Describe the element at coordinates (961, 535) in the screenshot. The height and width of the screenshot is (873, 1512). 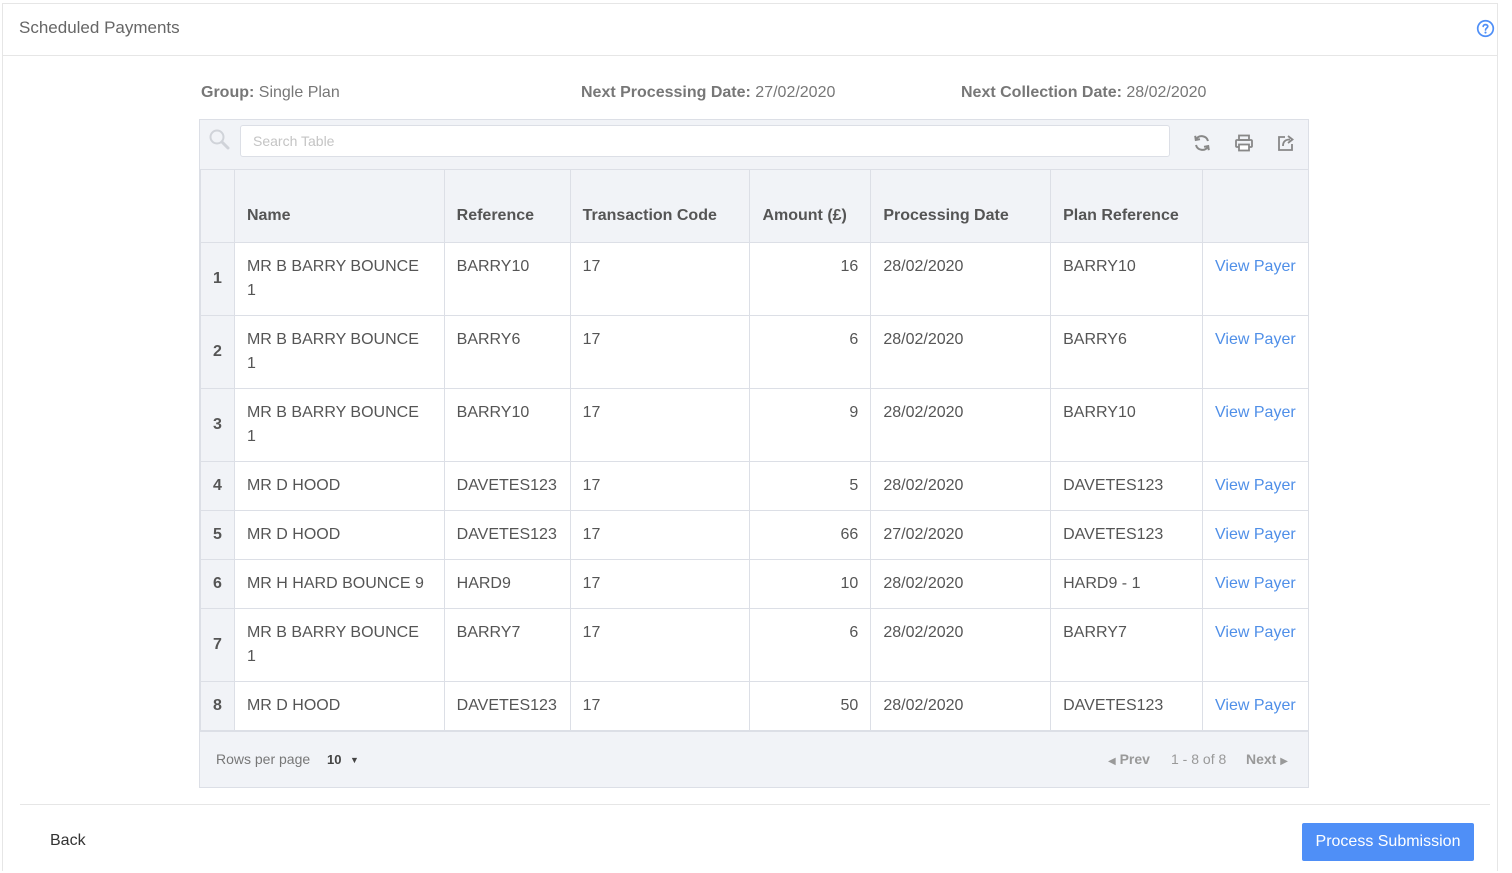
I see `cell-processing-date: 27/02/2020` at that location.